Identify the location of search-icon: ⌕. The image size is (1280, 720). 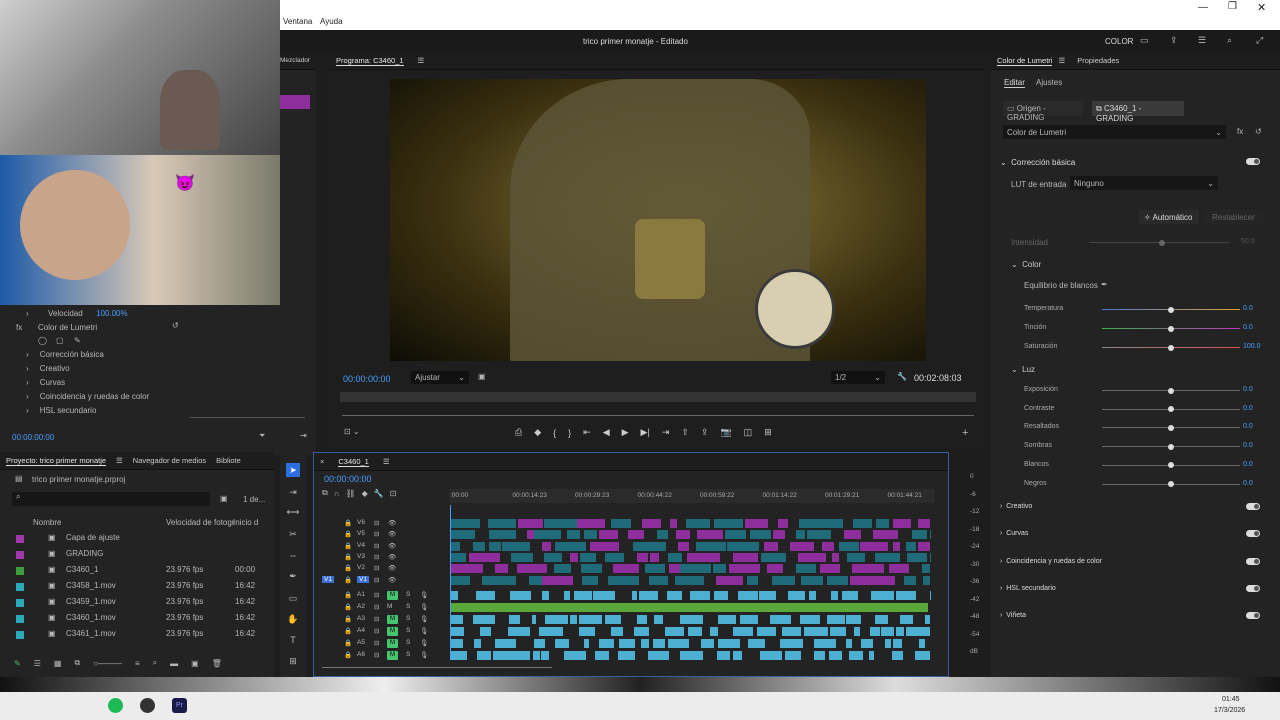
(1229, 40).